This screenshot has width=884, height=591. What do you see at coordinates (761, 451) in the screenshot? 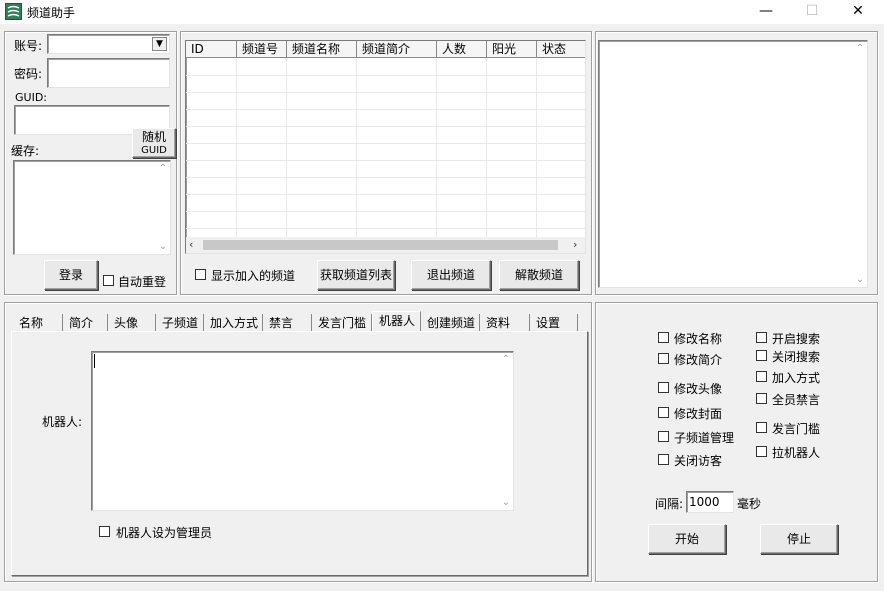
I see `pull-robot-checkbox` at bounding box center [761, 451].